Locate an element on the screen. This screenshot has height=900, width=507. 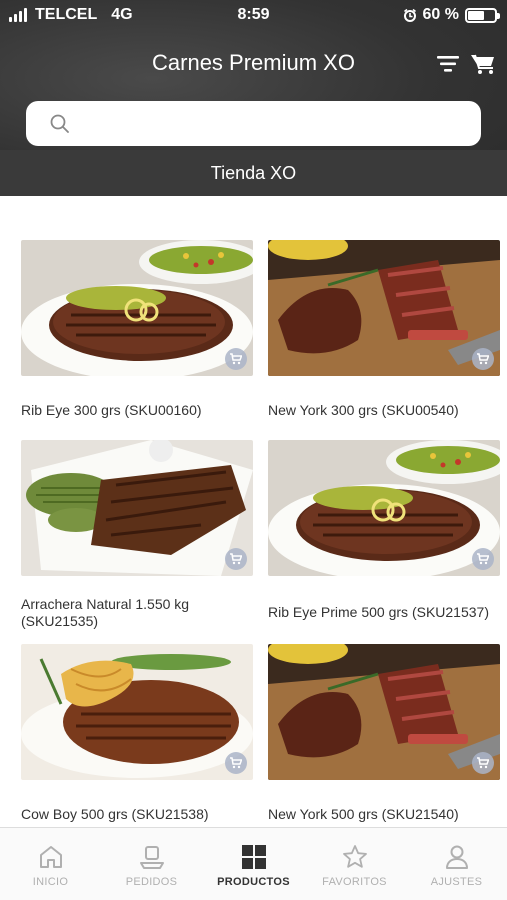
tab-pedidos: PEDIDOS is located at coordinates (151, 864).